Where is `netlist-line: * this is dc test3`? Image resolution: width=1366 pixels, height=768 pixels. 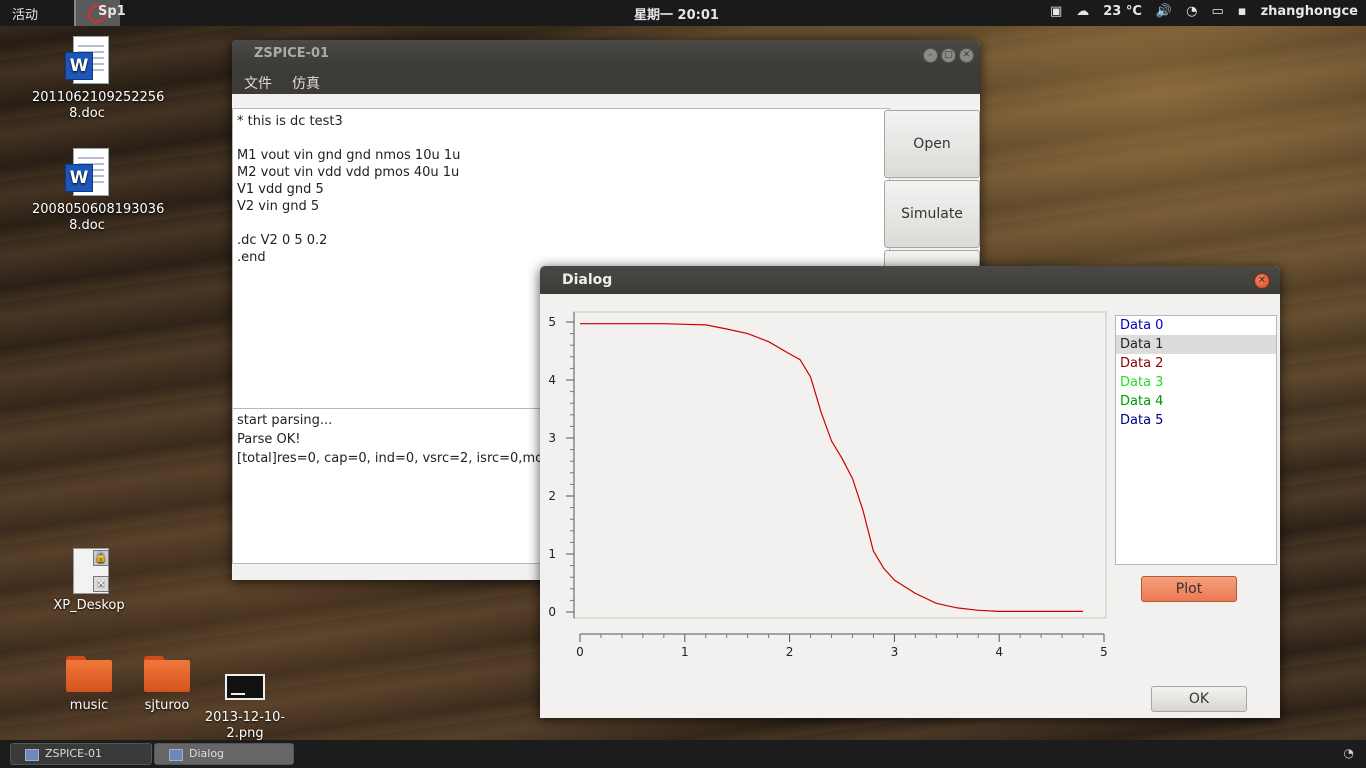
netlist-line: * this is dc test3 is located at coordinates (290, 121).